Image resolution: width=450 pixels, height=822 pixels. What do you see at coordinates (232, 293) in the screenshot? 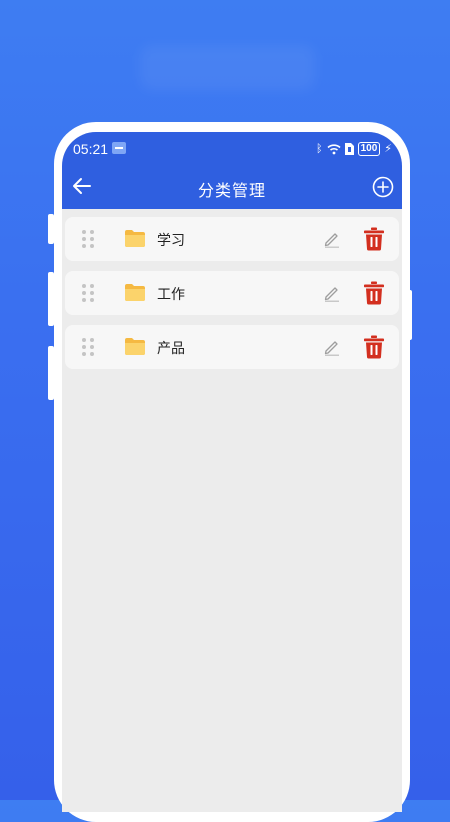
I see `list-item: 工作` at bounding box center [232, 293].